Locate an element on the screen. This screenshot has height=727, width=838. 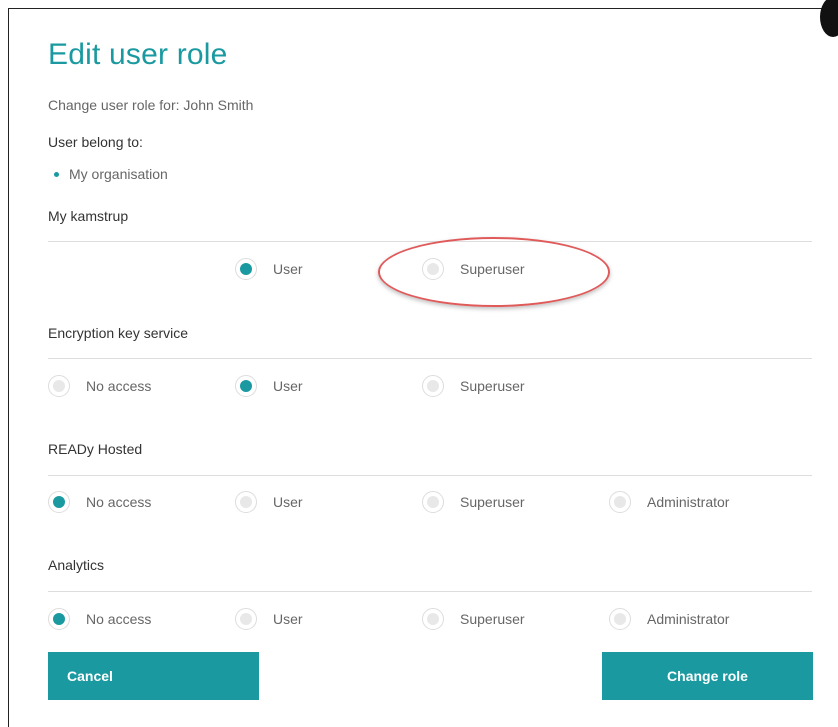
radio-ready-superuser: Superuser is located at coordinates (473, 502).